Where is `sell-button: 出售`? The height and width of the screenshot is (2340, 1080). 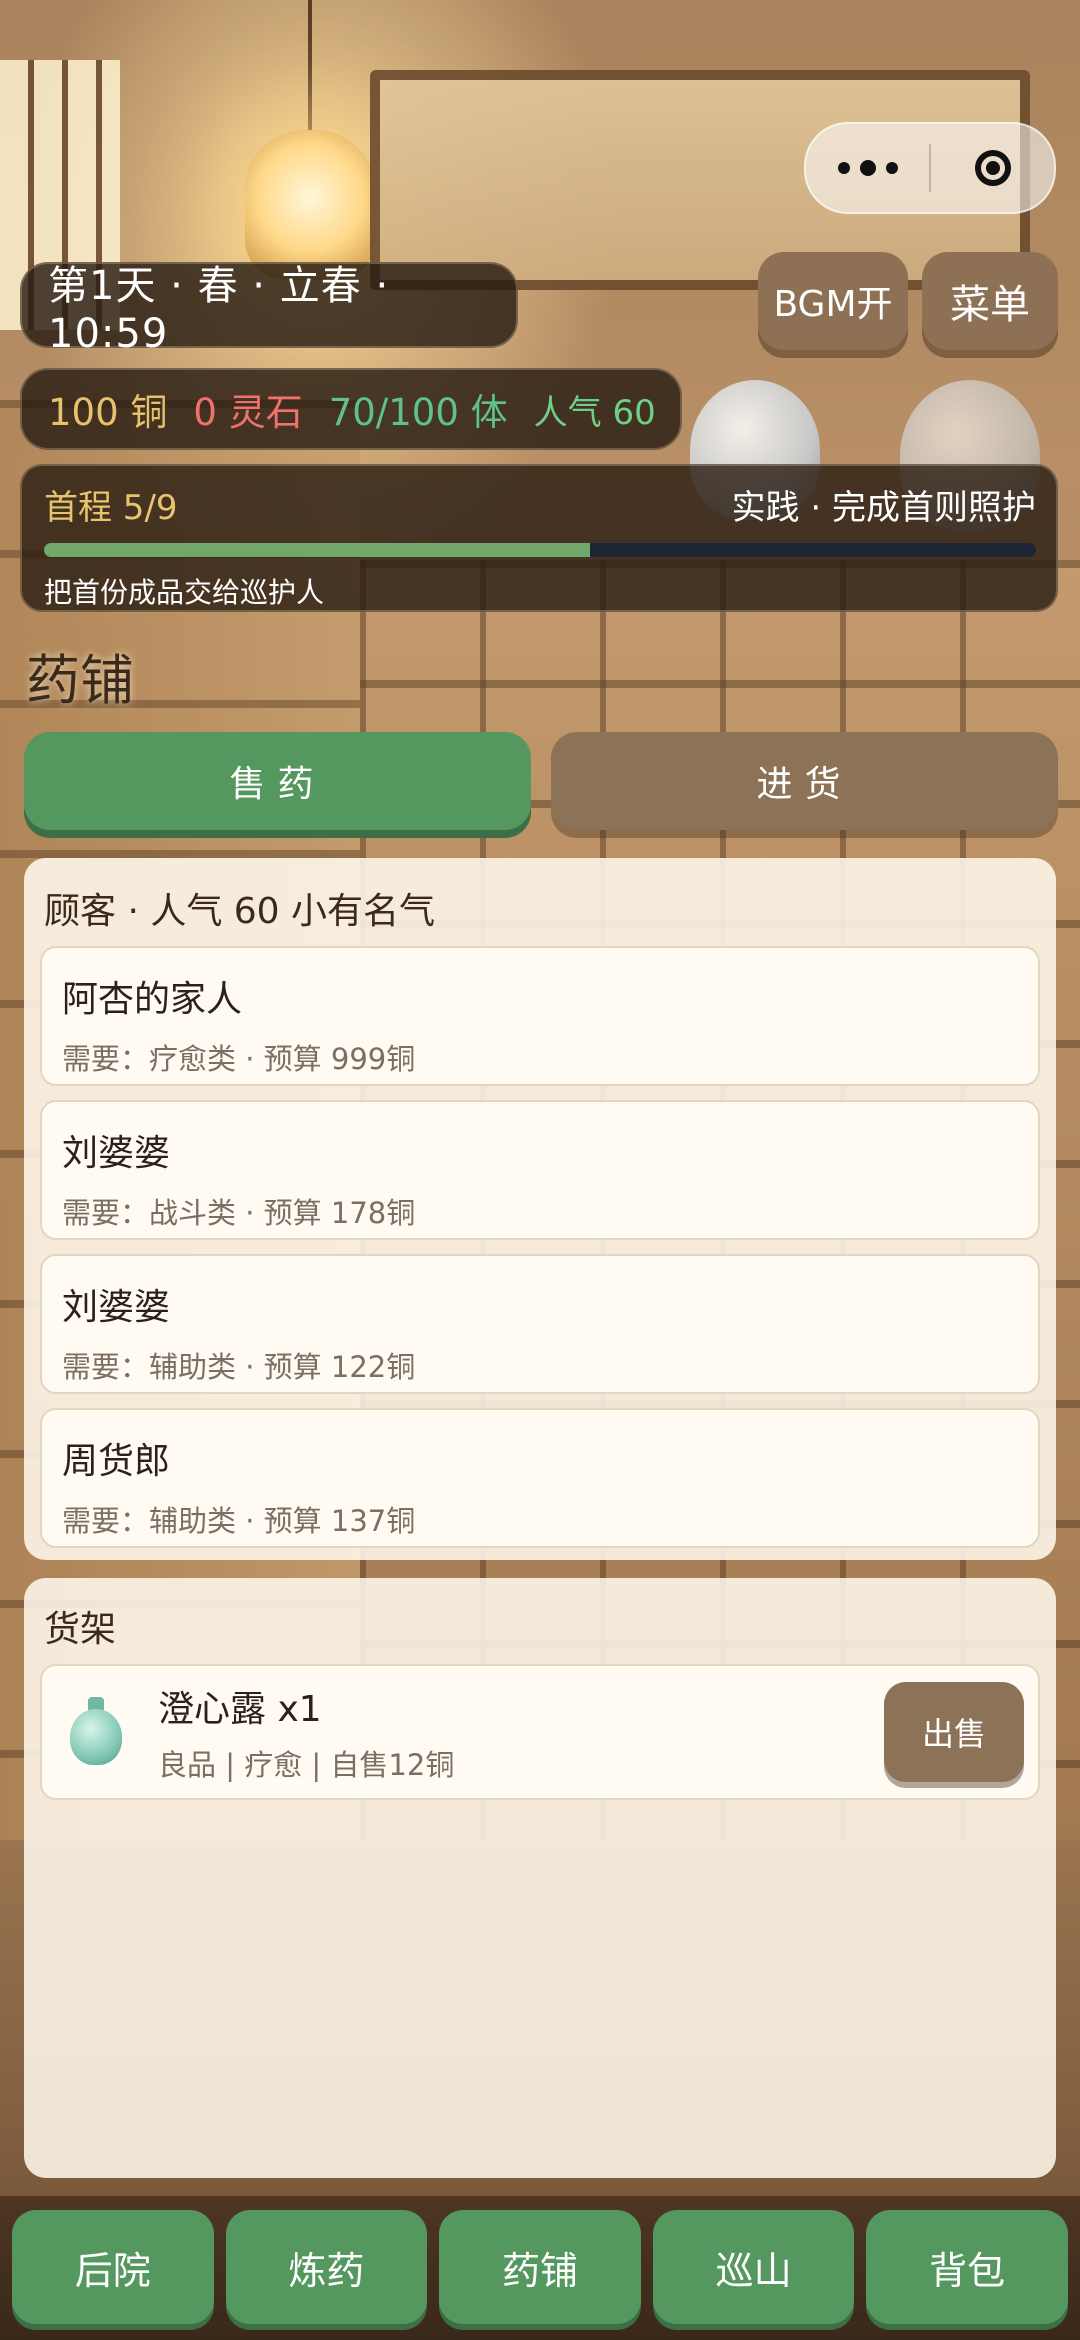 sell-button: 出售 is located at coordinates (954, 1732).